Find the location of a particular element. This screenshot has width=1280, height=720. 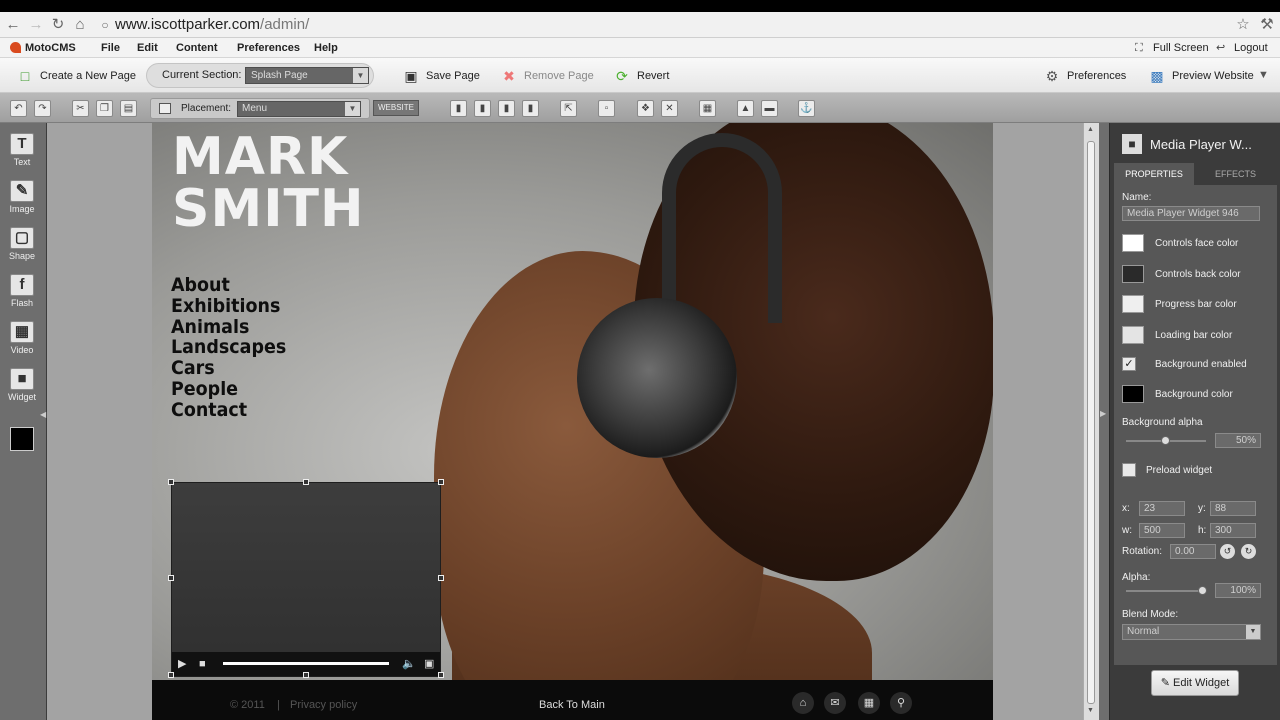

loading-bar-swatch is located at coordinates (1133, 335).